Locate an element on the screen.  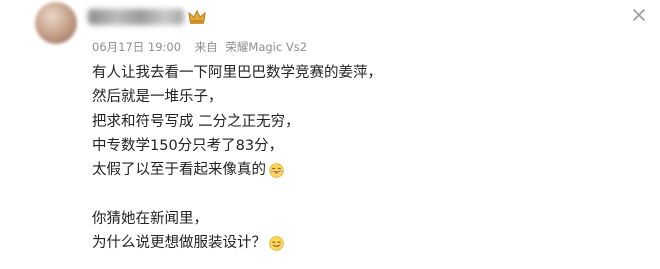
username-area is located at coordinates (147, 17).